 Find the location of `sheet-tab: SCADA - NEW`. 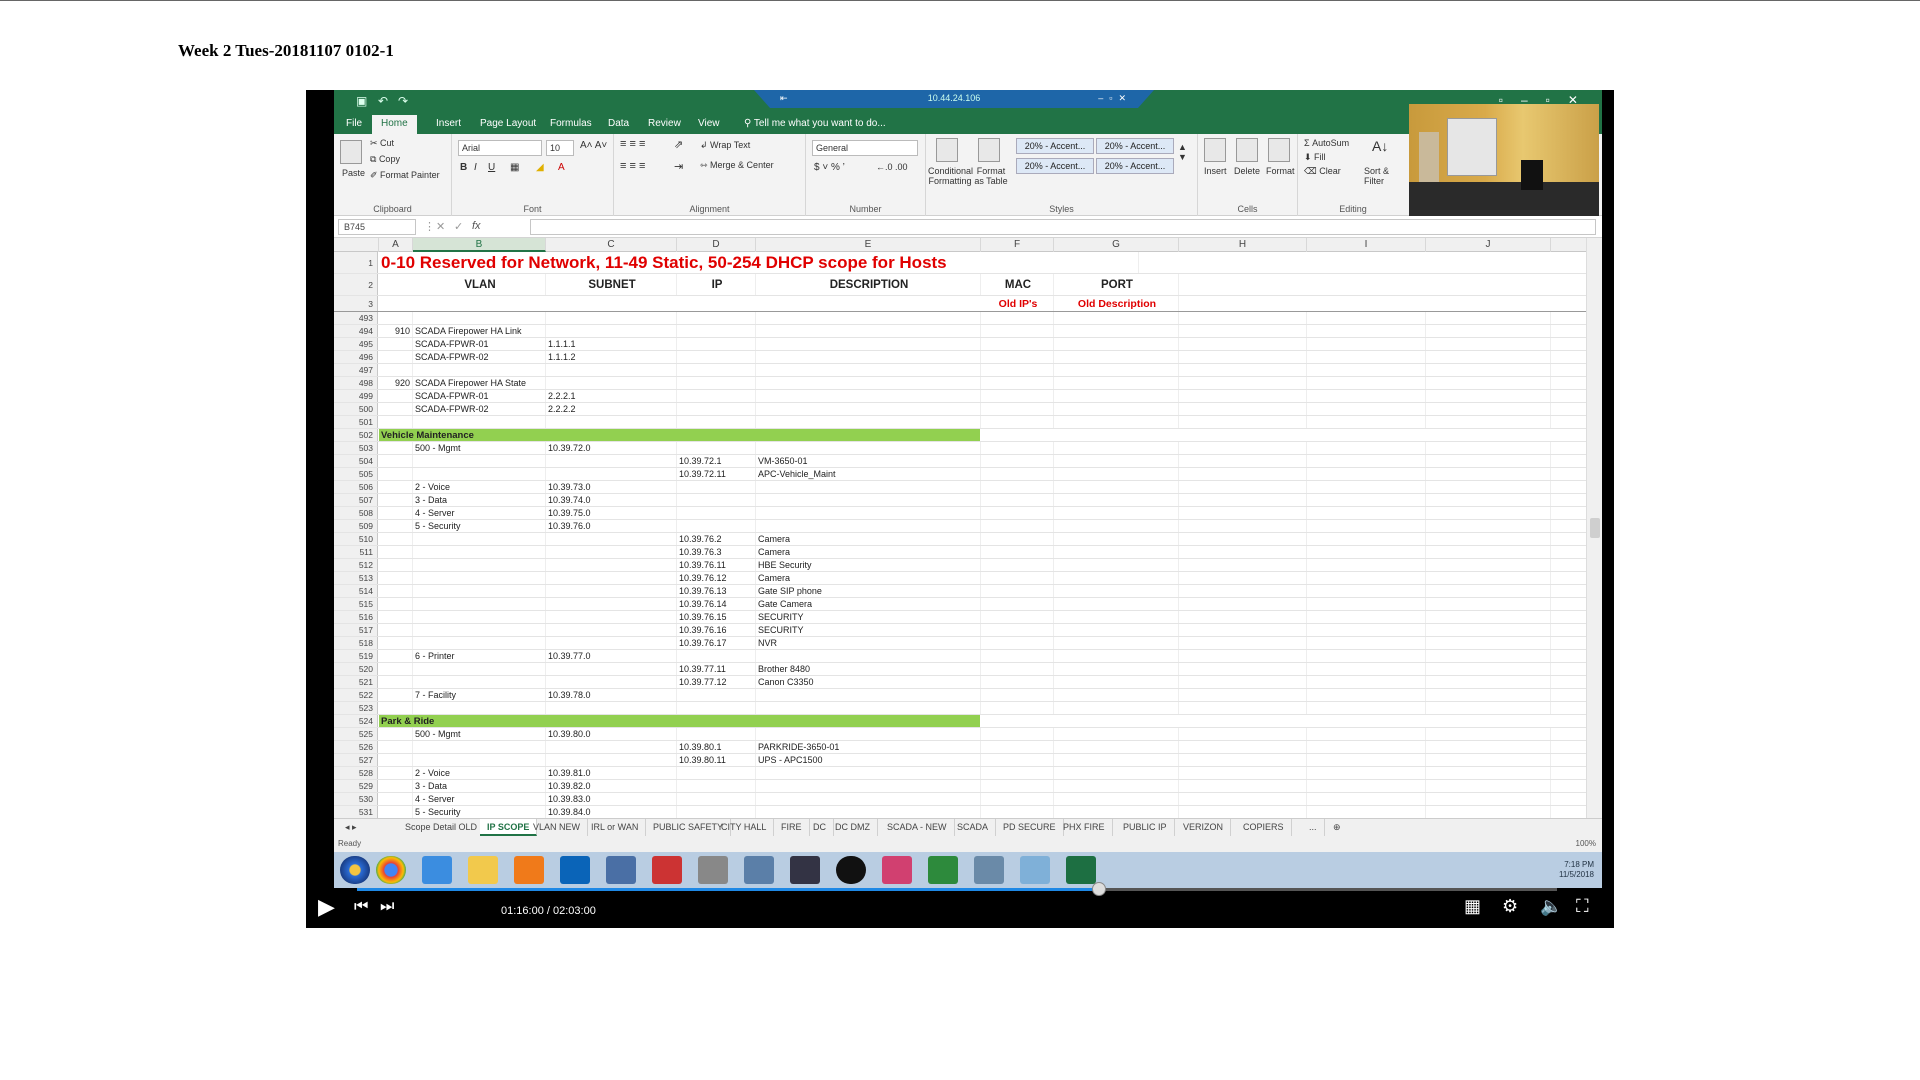

sheet-tab: SCADA - NEW is located at coordinates (917, 827).